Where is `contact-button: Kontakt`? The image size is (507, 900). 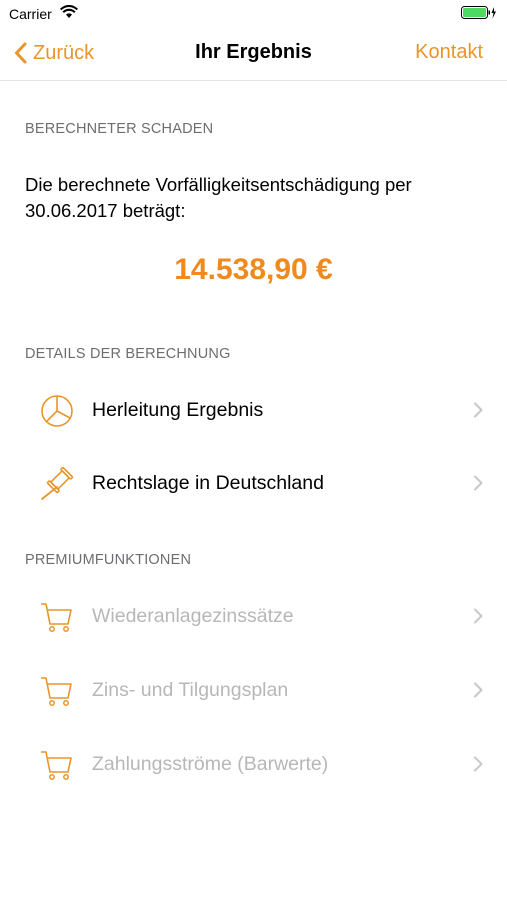
contact-button: Kontakt is located at coordinates (449, 52).